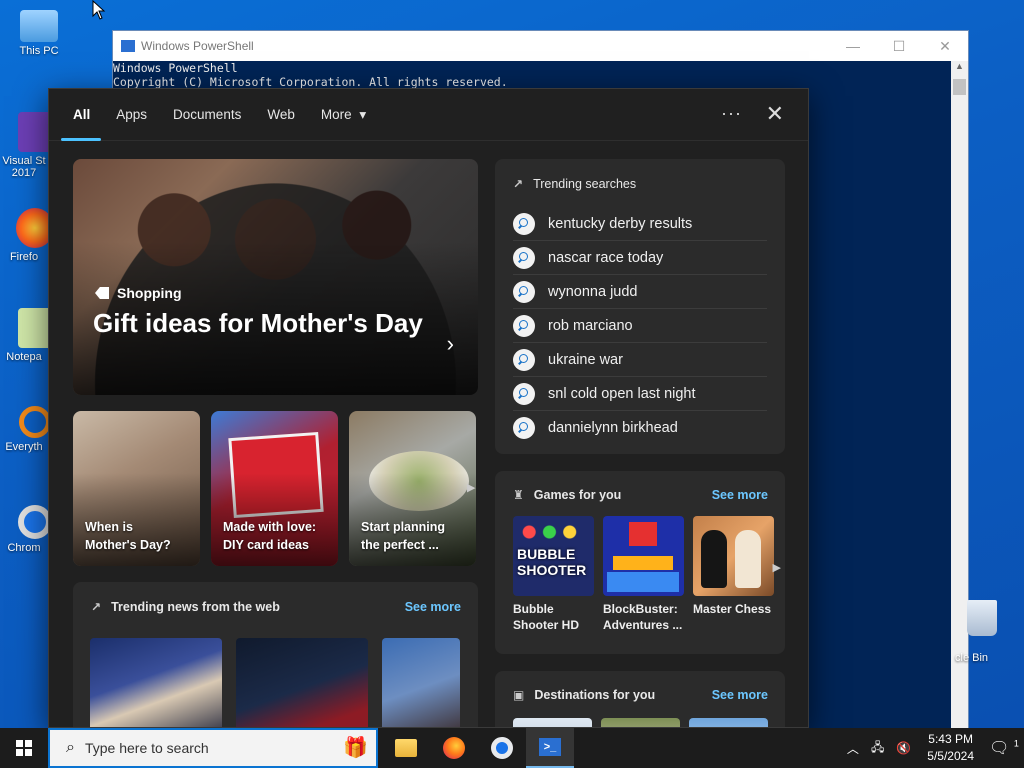 This screenshot has width=1024, height=768. What do you see at coordinates (128, 536) in the screenshot?
I see `card-label: When is Mother's Day?` at bounding box center [128, 536].